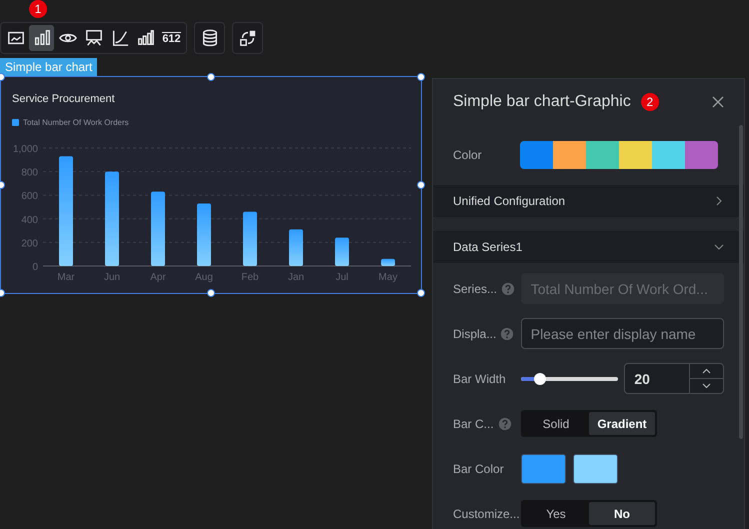 Image resolution: width=749 pixels, height=529 pixels. What do you see at coordinates (556, 513) in the screenshot?
I see `segment-option: Yes` at bounding box center [556, 513].